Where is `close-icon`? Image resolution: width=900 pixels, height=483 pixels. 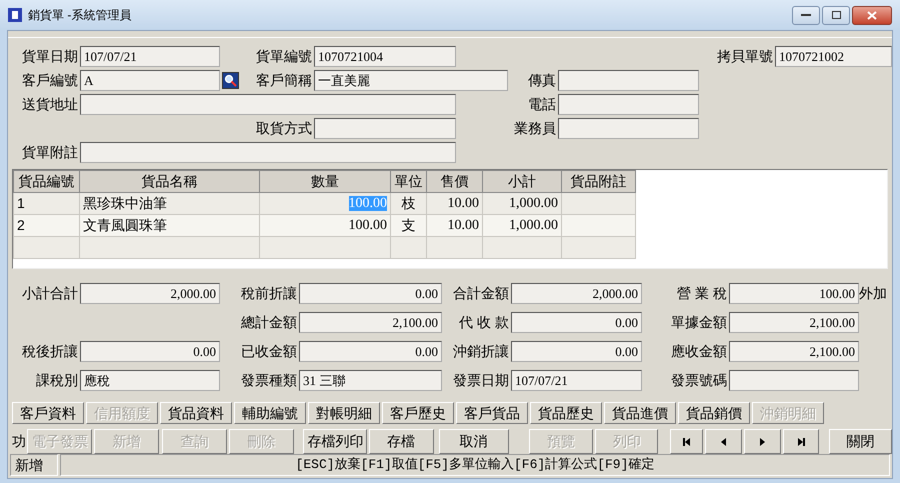
close-icon is located at coordinates (872, 15).